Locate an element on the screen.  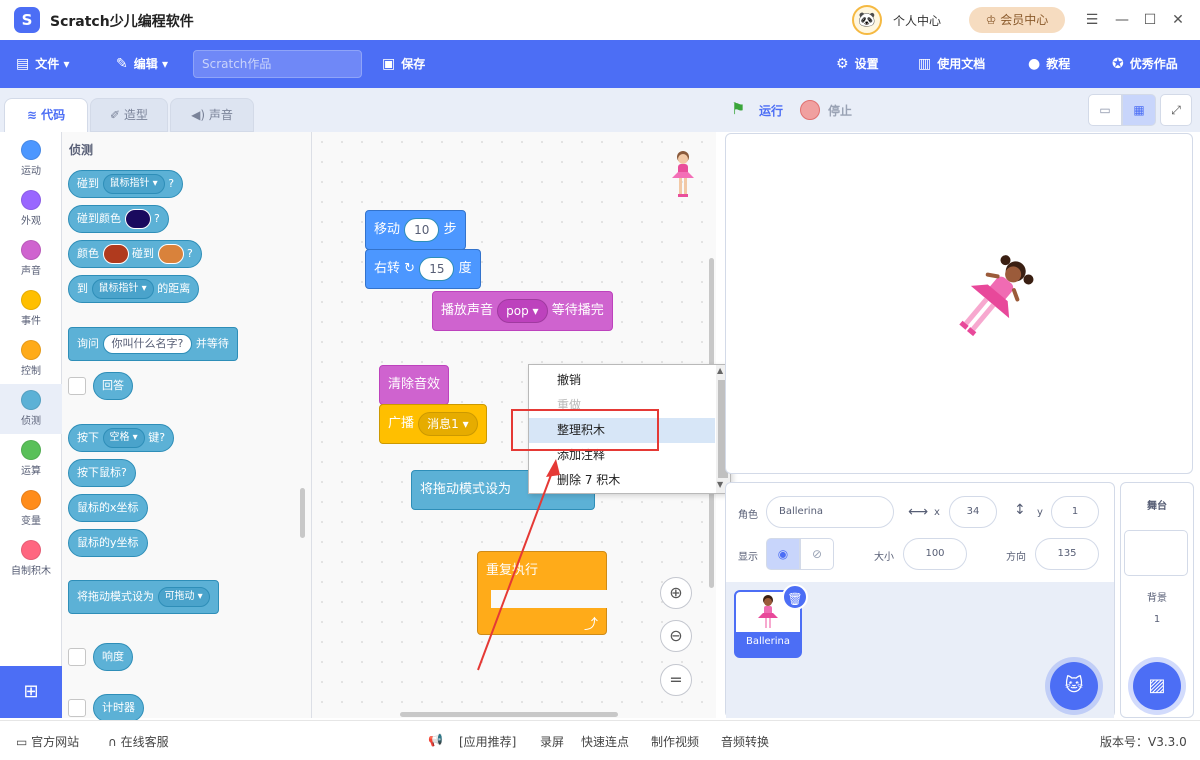
version-label: 版本号：V3.3.0 is located at coordinates (1143, 742).